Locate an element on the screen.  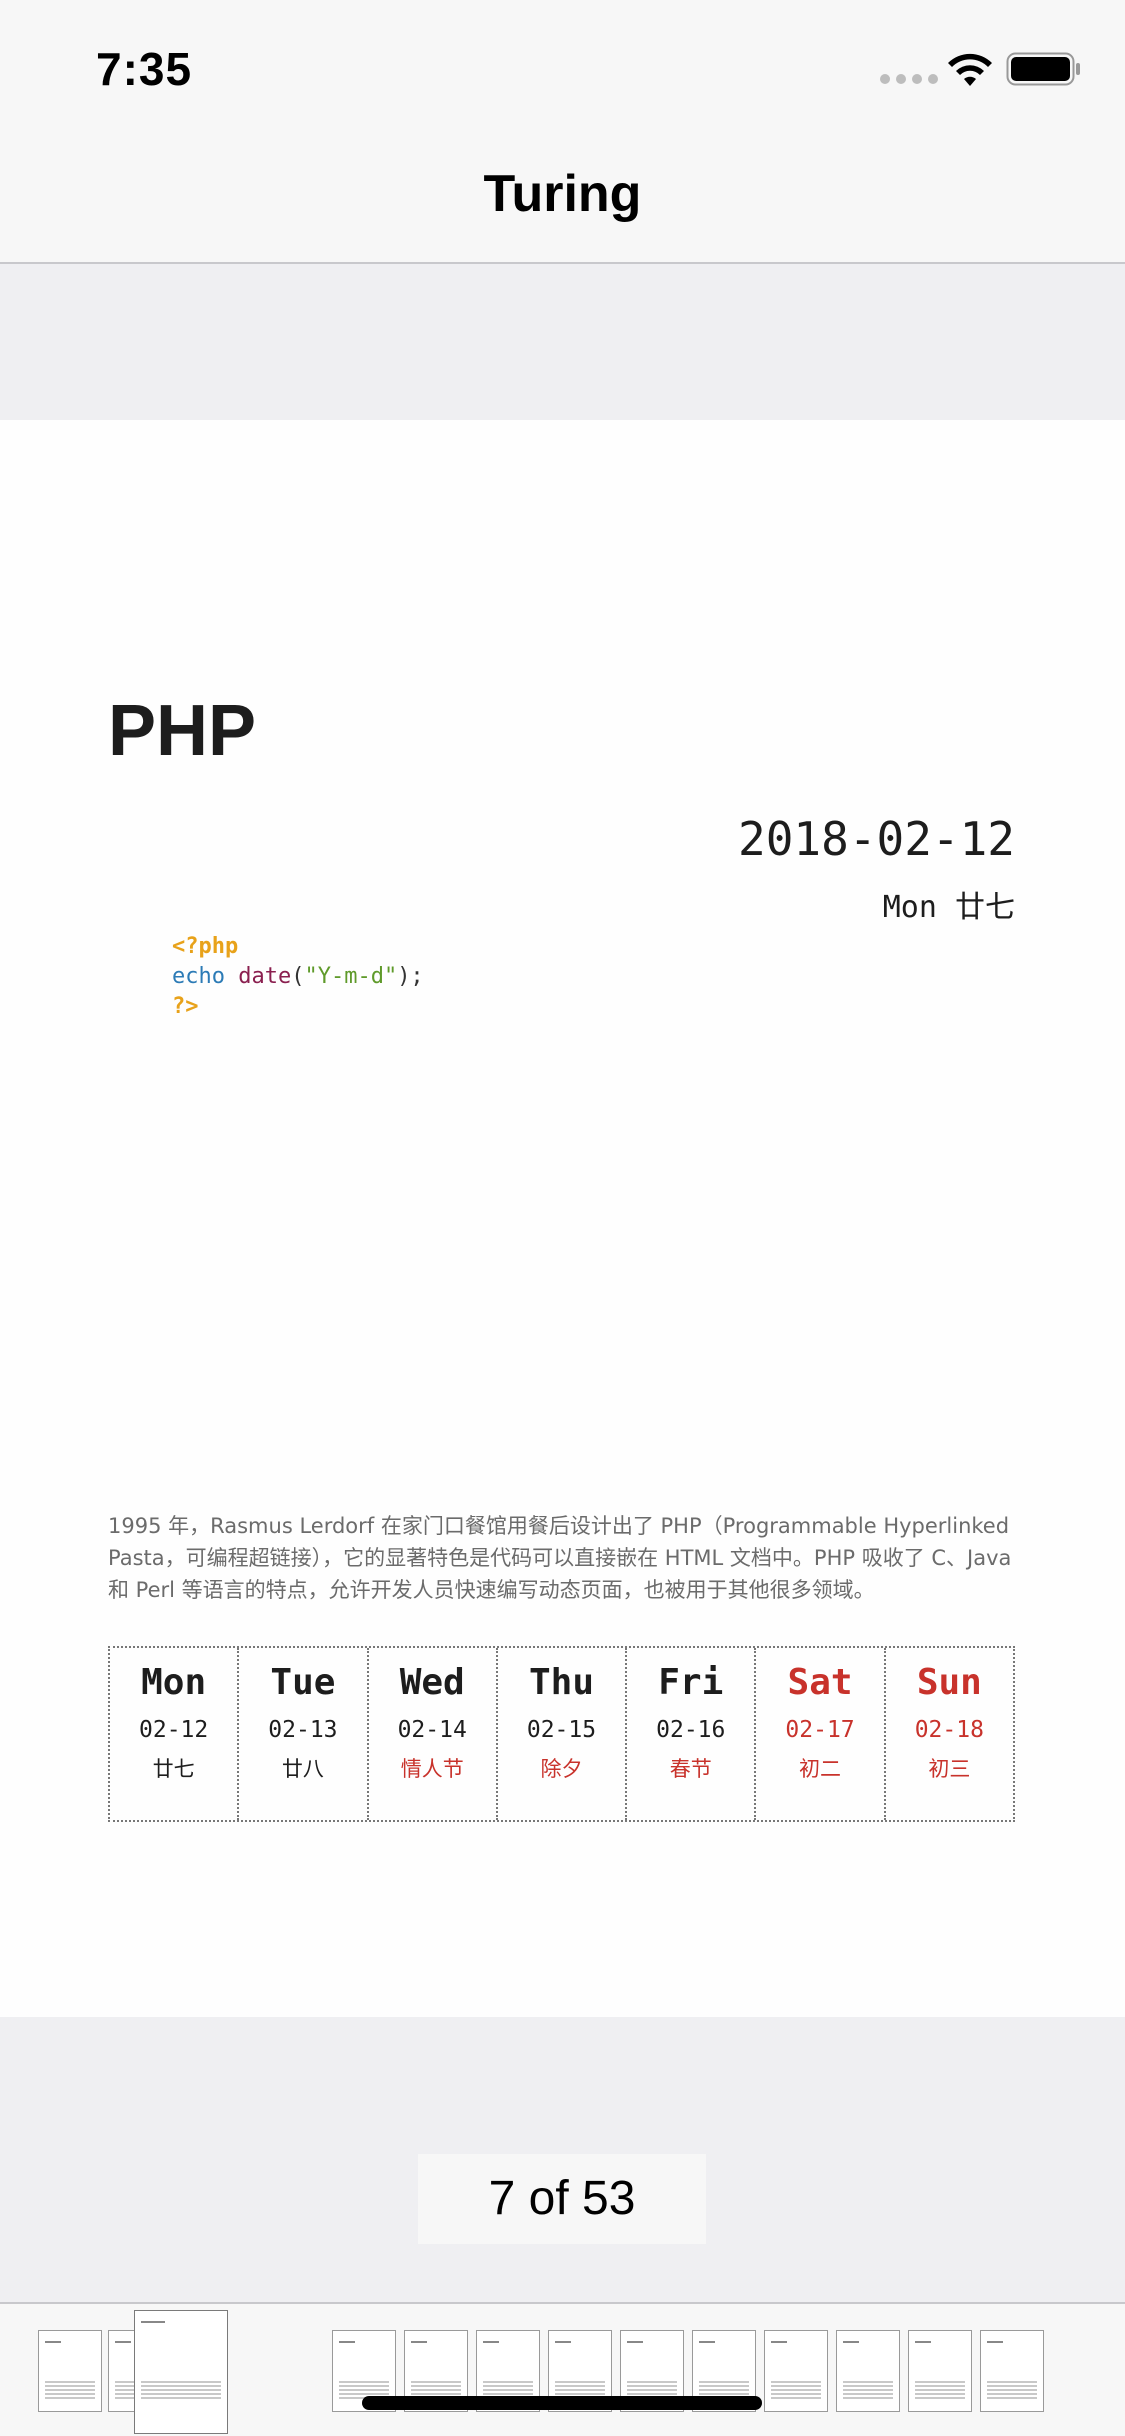
day-date: 02-17 is located at coordinates (820, 1730).